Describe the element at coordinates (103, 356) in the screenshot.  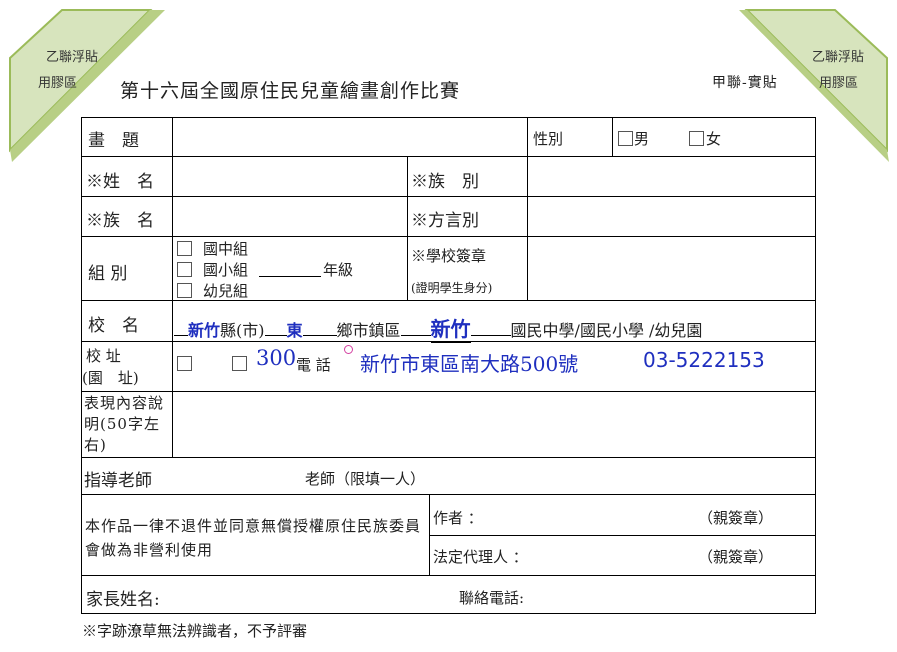
I see `address-label-1: 校 址` at that location.